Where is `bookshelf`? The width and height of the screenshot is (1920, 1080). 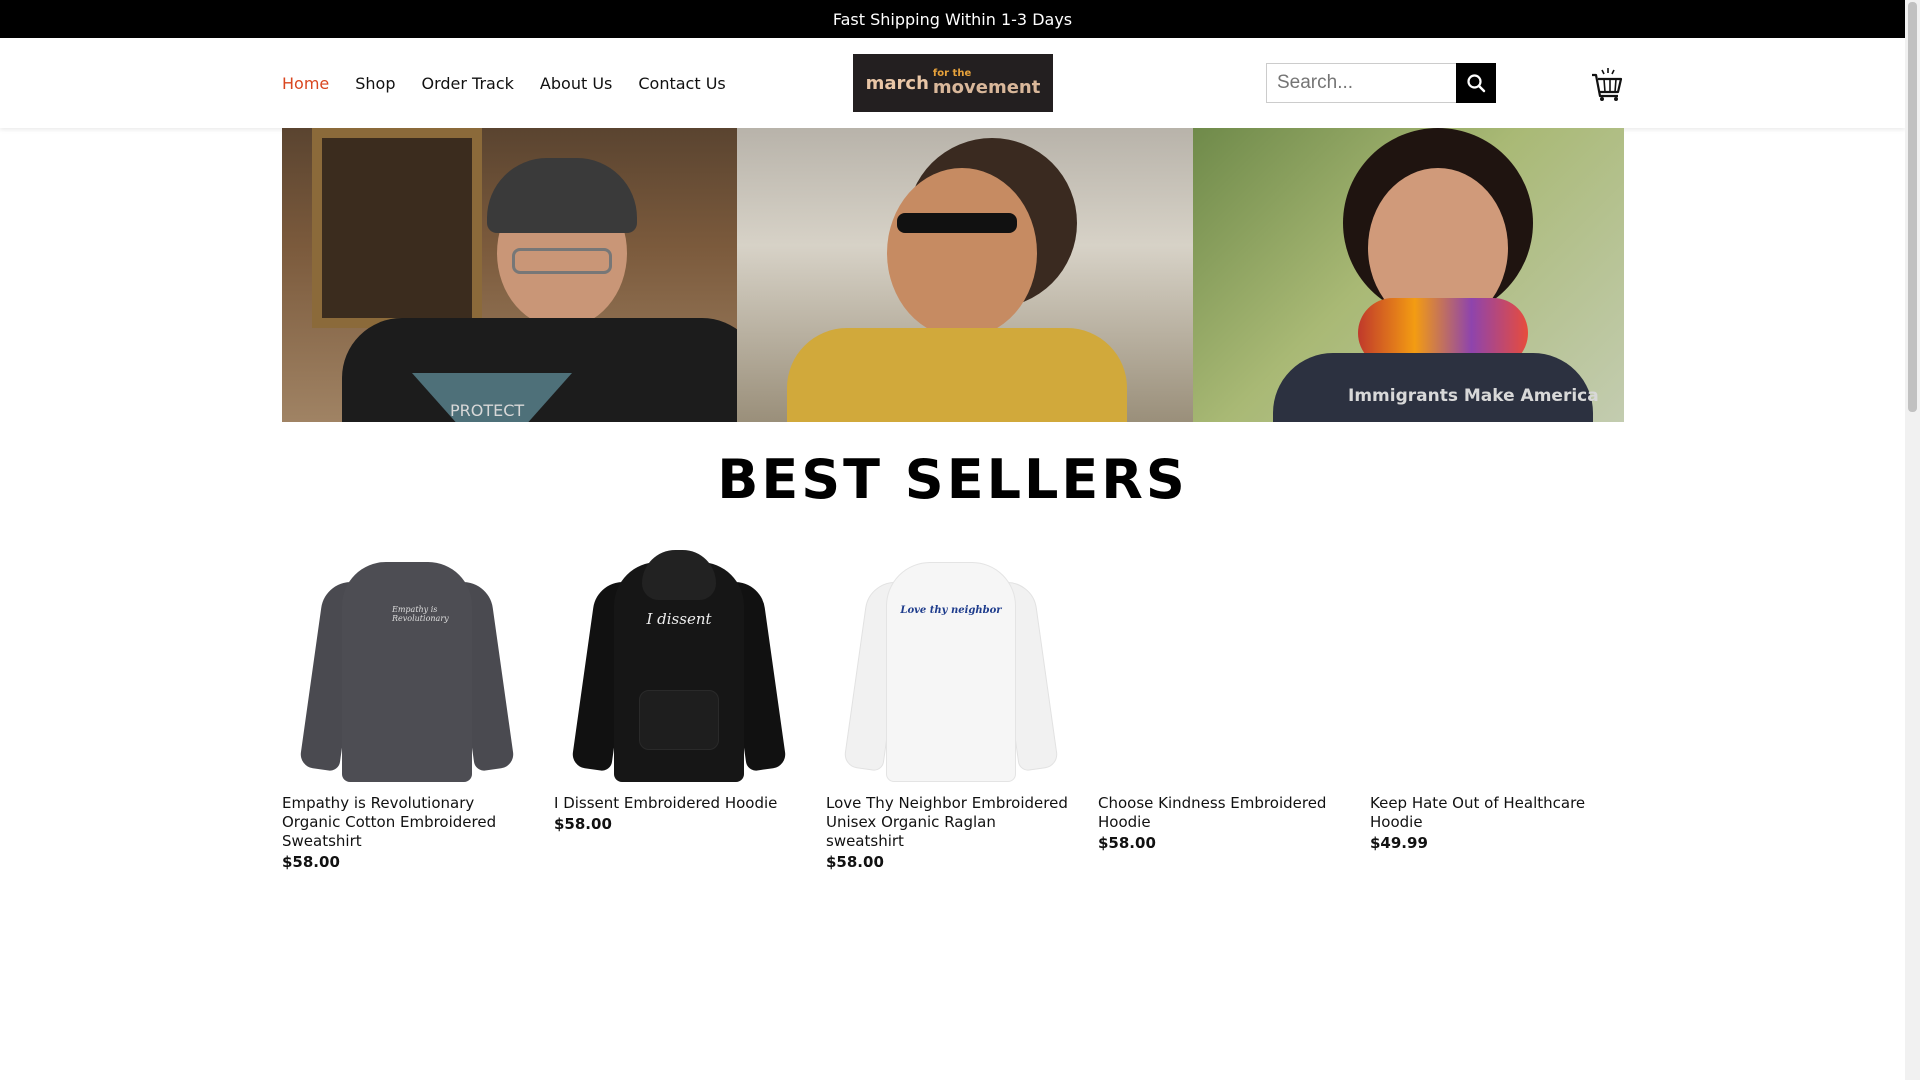
bookshelf is located at coordinates (397, 228).